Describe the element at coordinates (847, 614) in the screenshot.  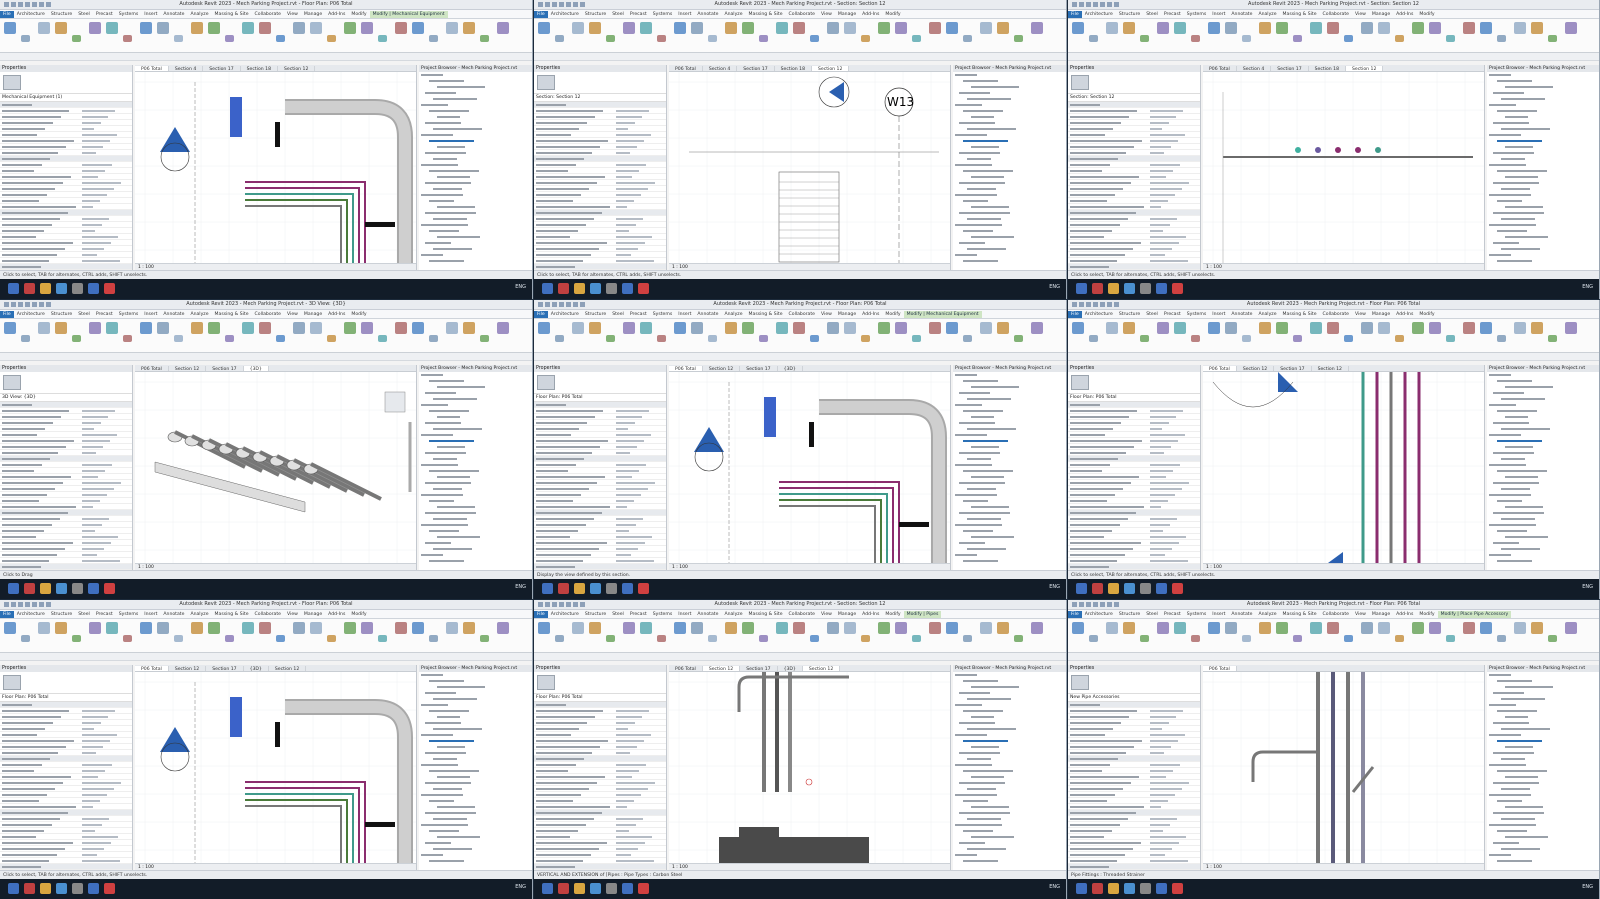
I see `ribbon-tab: Manage` at that location.